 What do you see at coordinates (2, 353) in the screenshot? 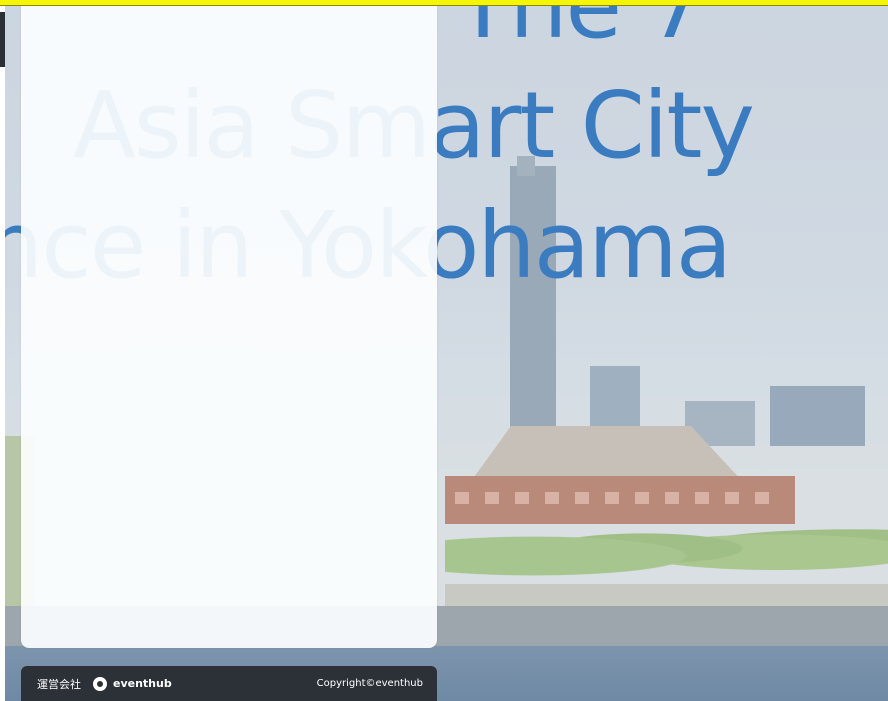
I see `left-edge` at bounding box center [2, 353].